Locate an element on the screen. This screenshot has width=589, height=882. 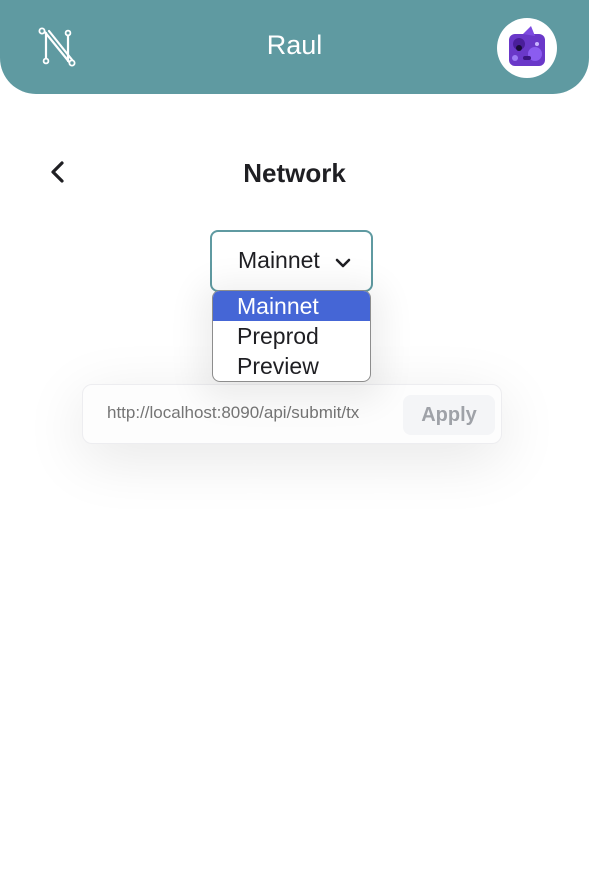
avatar-icon is located at coordinates (527, 46).